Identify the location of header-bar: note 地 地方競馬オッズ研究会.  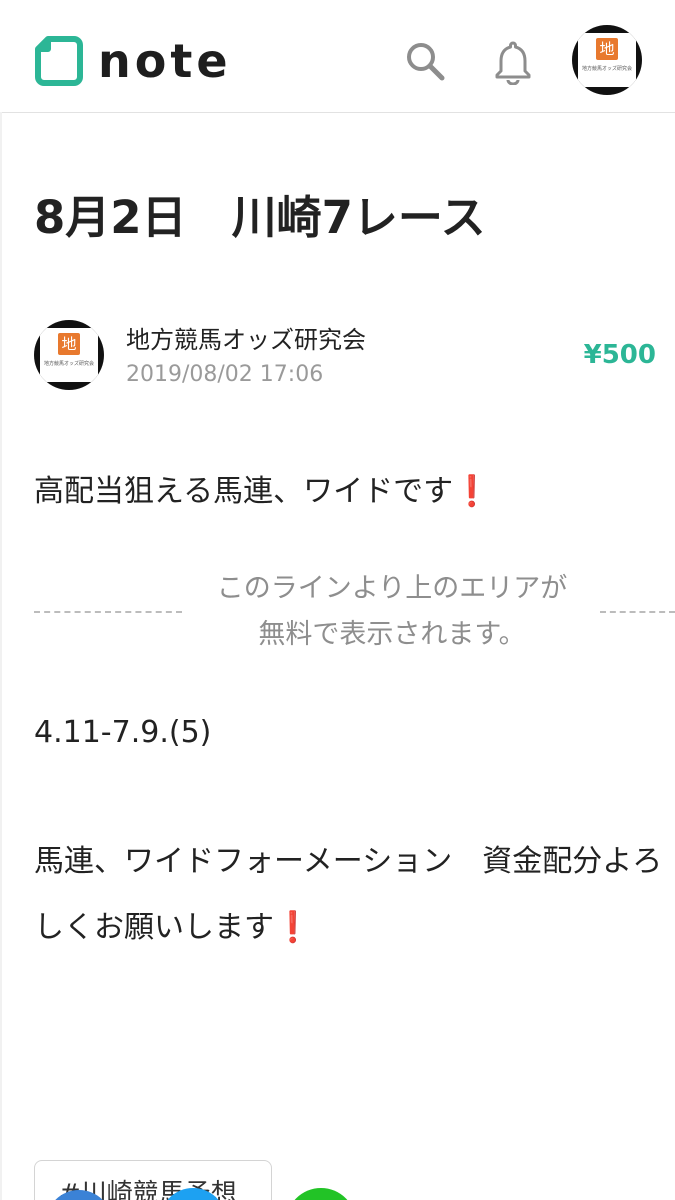
(337, 56).